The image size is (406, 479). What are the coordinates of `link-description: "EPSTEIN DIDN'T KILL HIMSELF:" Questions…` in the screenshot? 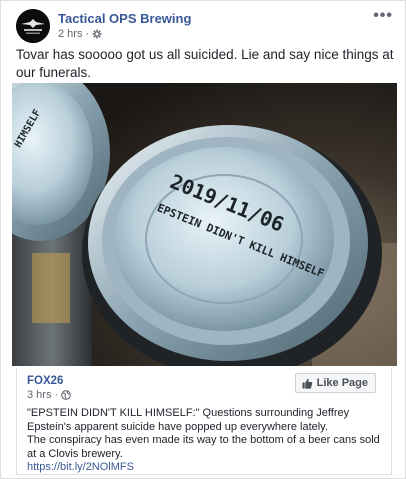 It's located at (207, 441).